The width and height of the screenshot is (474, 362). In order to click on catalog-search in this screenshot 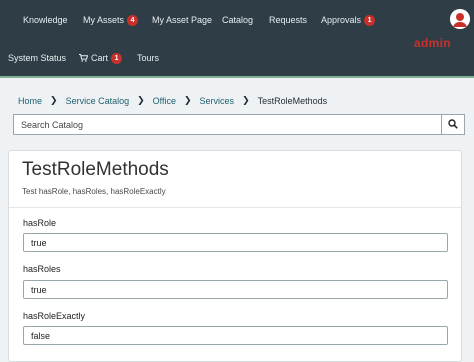, I will do `click(239, 124)`.